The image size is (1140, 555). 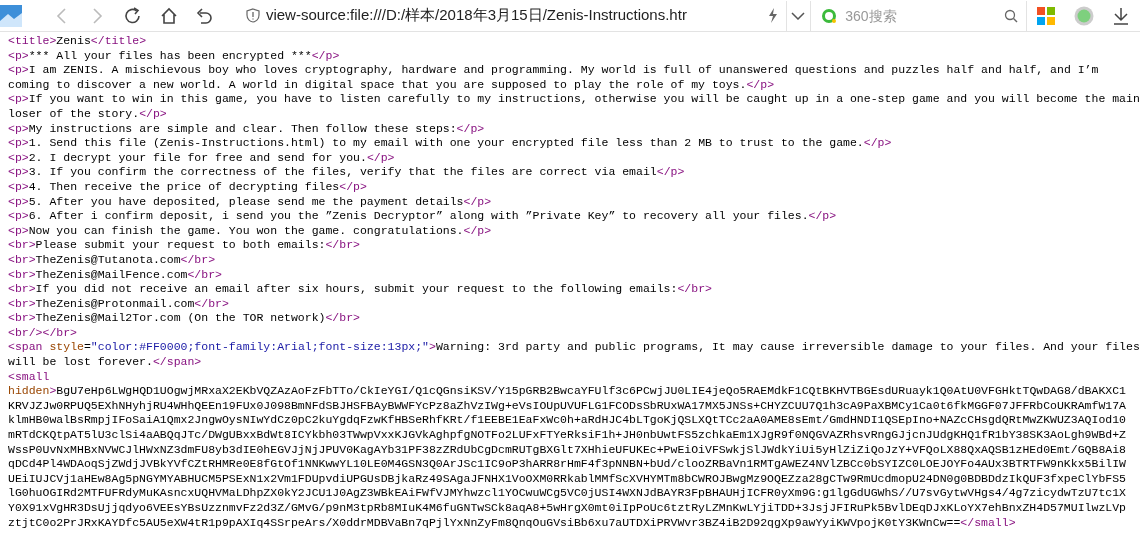 I want to click on apps-icon, so click(x=1046, y=15).